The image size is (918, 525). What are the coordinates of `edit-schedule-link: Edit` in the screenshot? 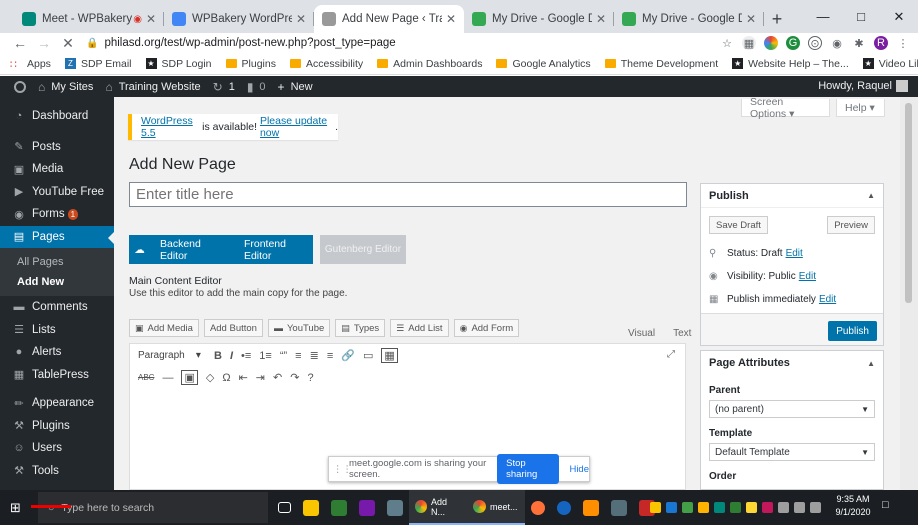 It's located at (827, 299).